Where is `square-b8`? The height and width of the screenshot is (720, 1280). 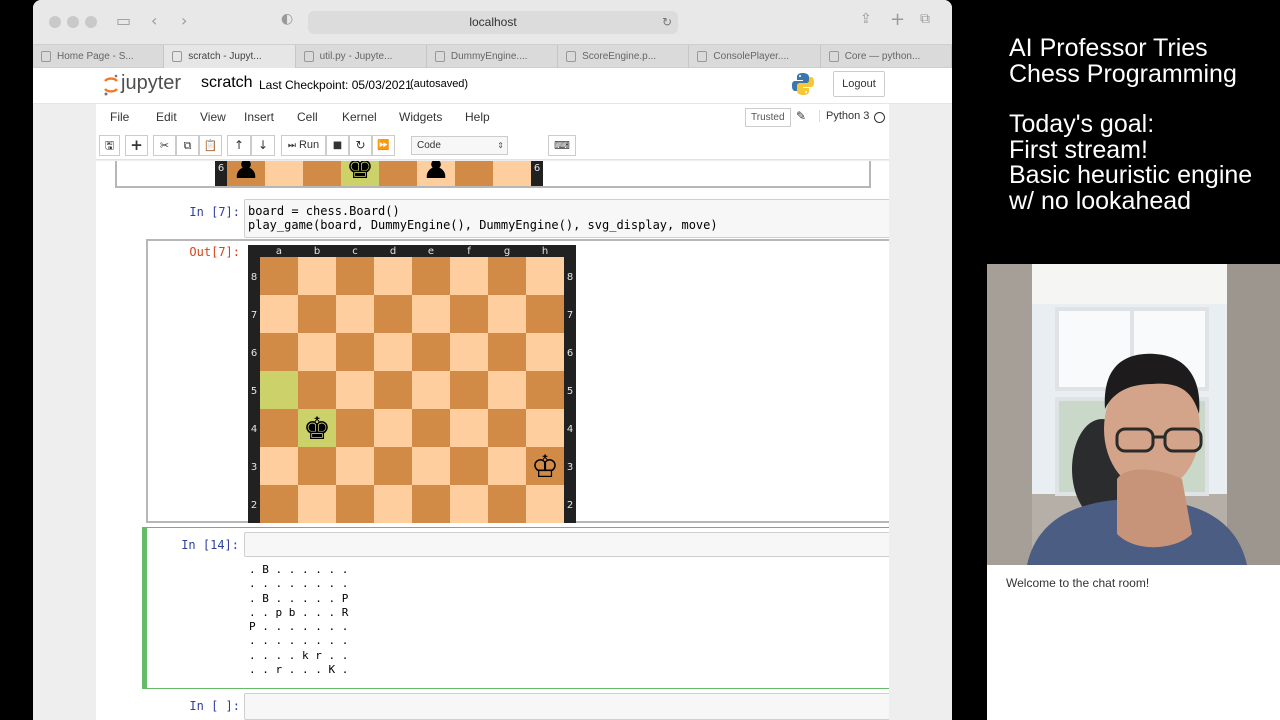
square-b8 is located at coordinates (317, 276).